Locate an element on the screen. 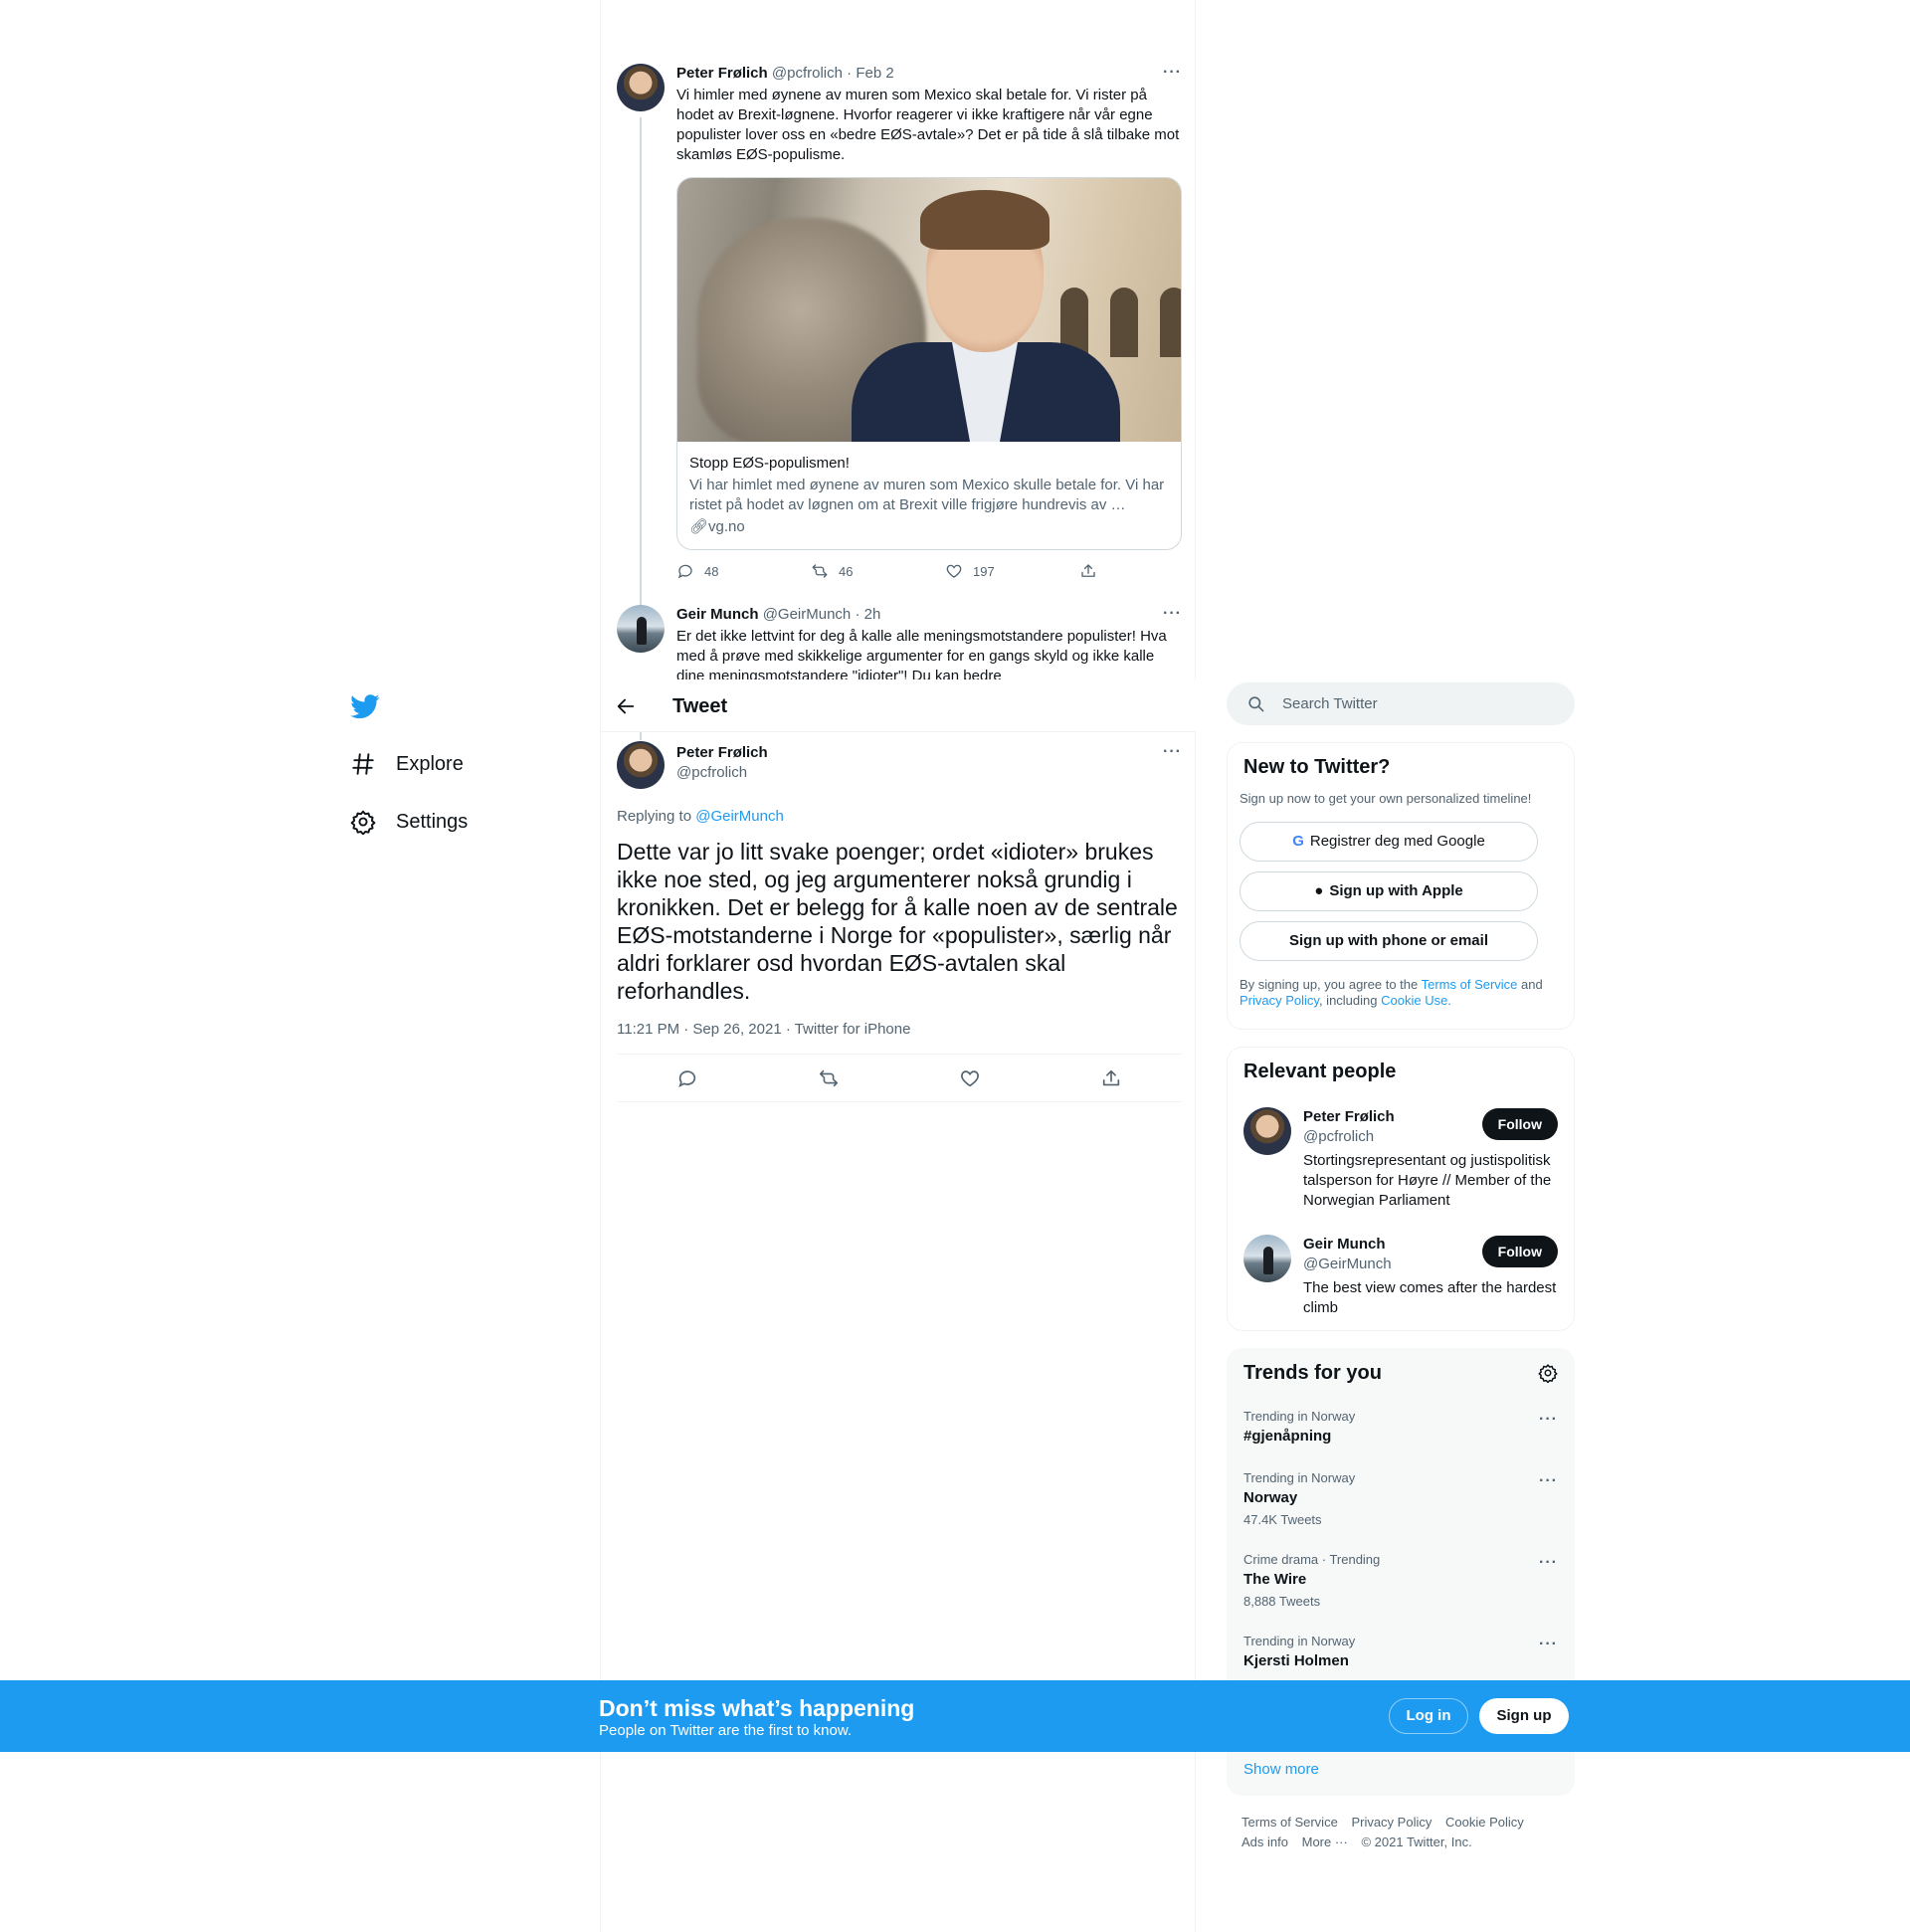 This screenshot has width=1910, height=1932. apple-icon: ● is located at coordinates (1319, 890).